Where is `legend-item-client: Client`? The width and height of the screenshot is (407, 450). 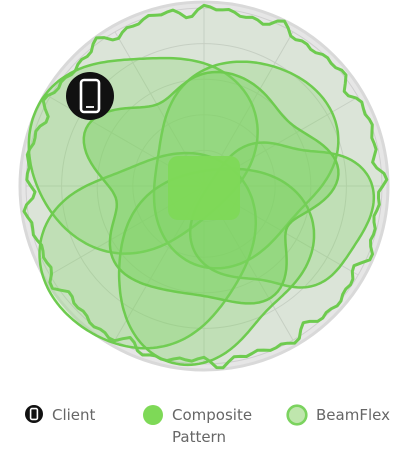 legend-item-client: Client is located at coordinates (59, 415).